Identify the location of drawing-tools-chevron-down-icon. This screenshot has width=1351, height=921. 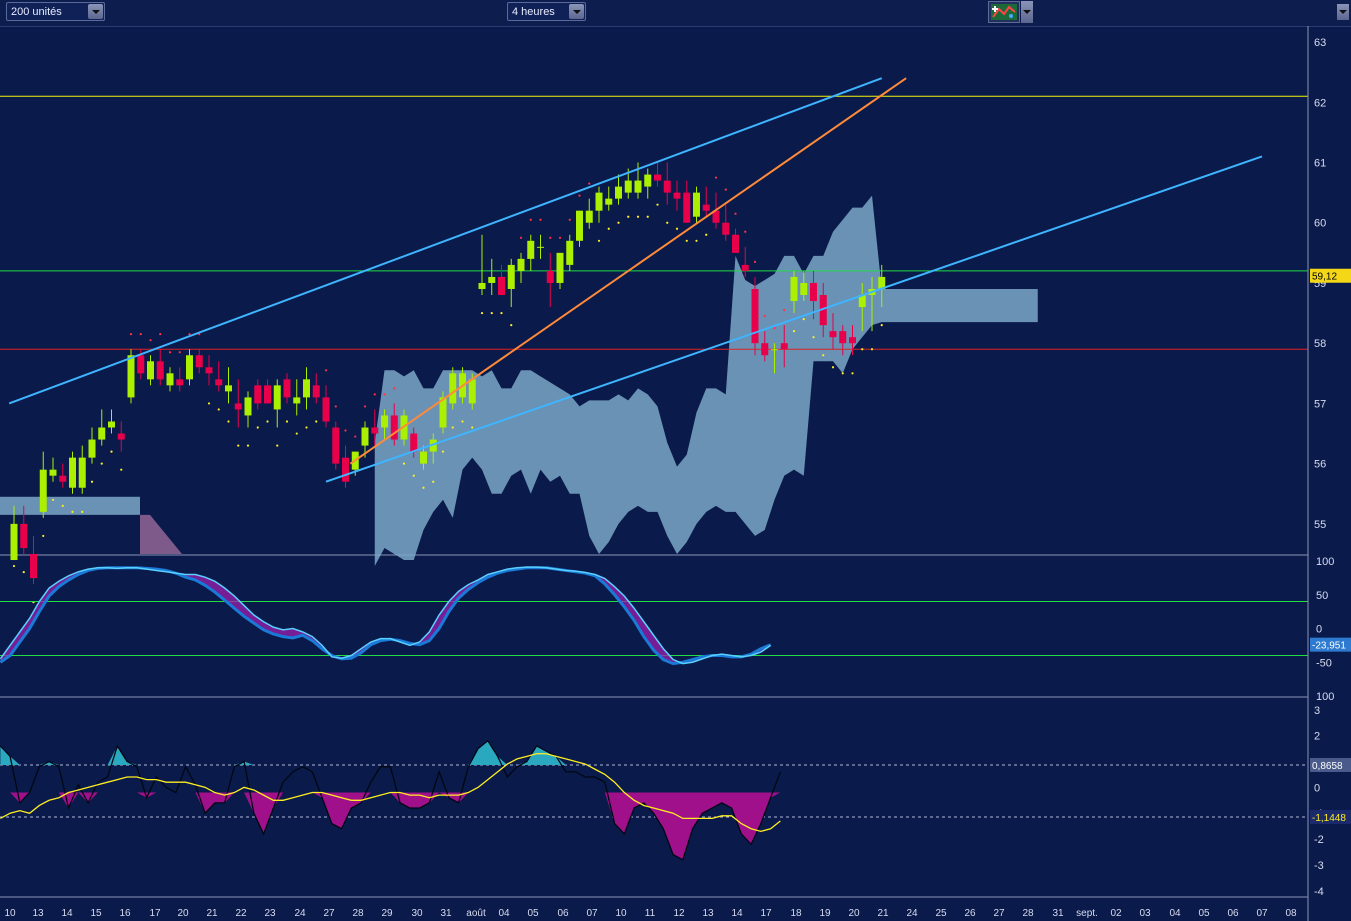
(1027, 12).